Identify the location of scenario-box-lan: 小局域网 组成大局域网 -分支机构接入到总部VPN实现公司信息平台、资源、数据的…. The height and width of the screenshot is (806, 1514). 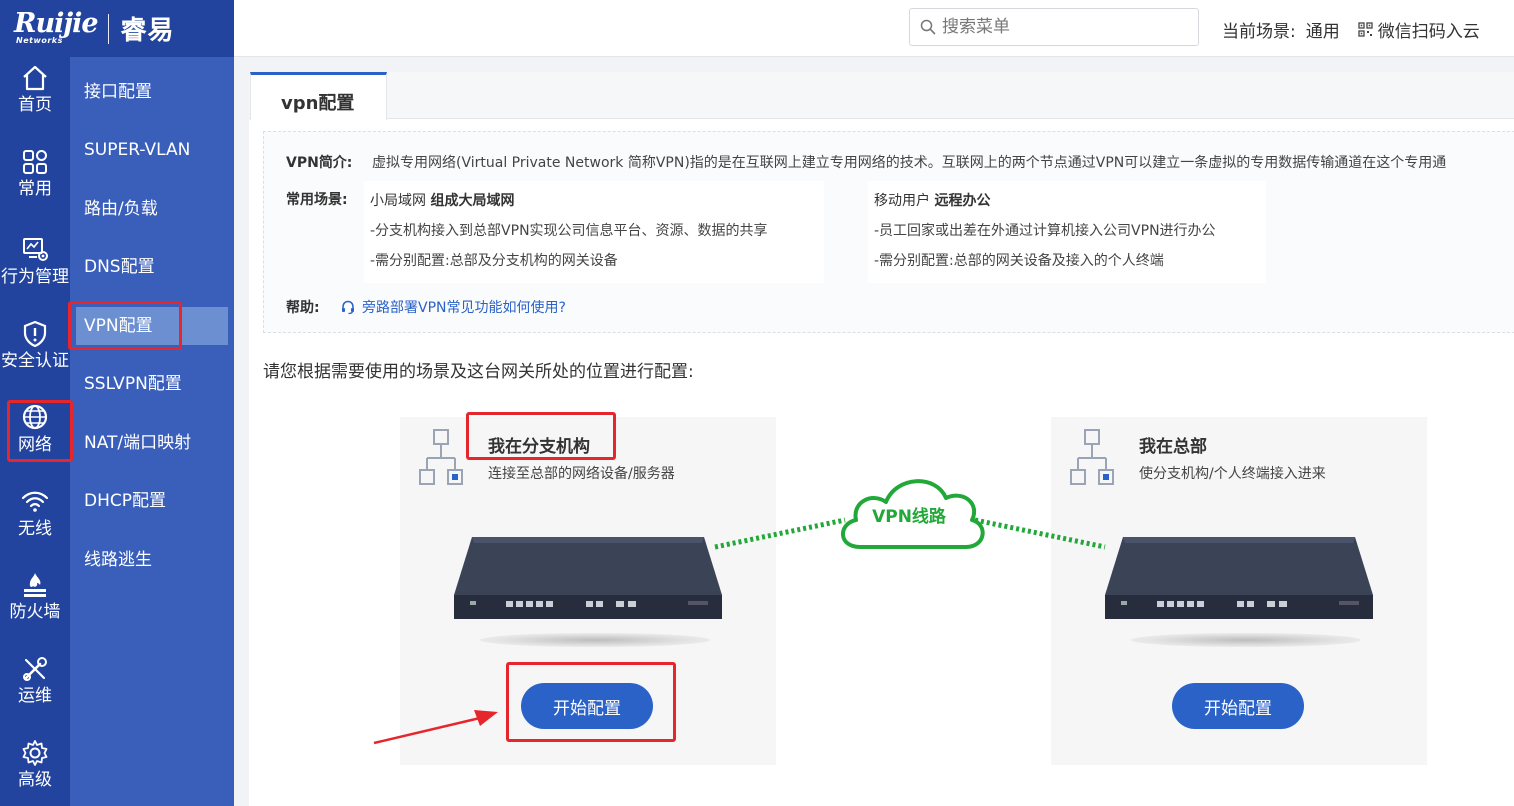
(594, 232).